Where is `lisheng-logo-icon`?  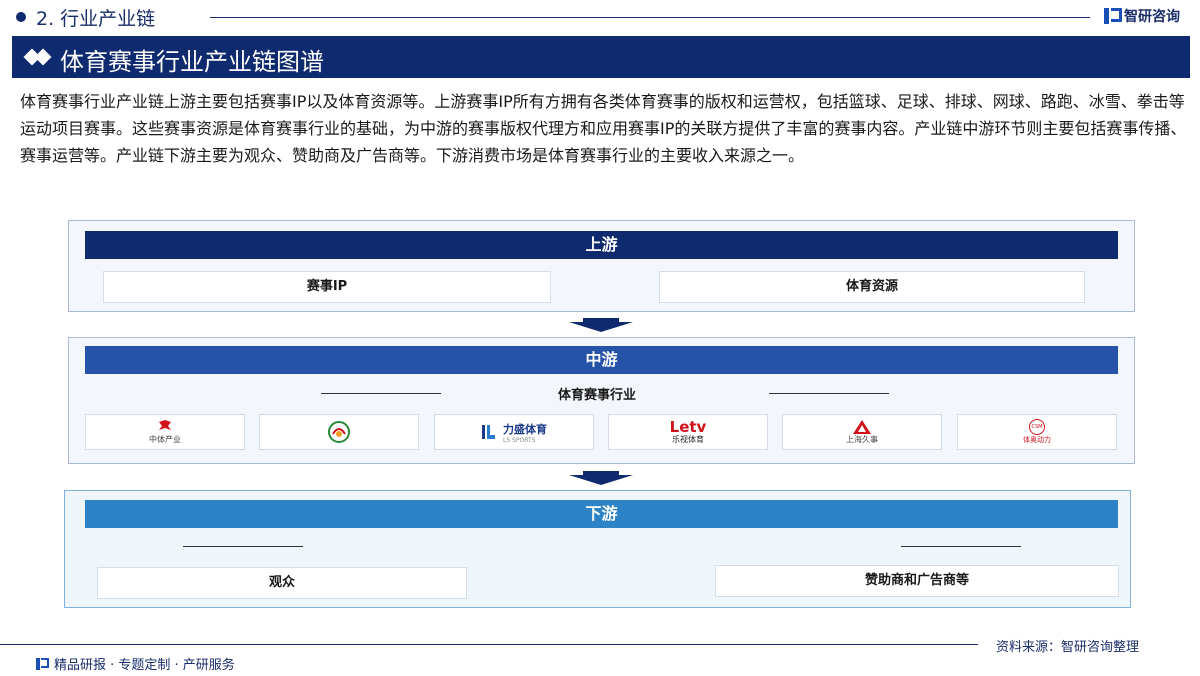
lisheng-logo-icon is located at coordinates (488, 432).